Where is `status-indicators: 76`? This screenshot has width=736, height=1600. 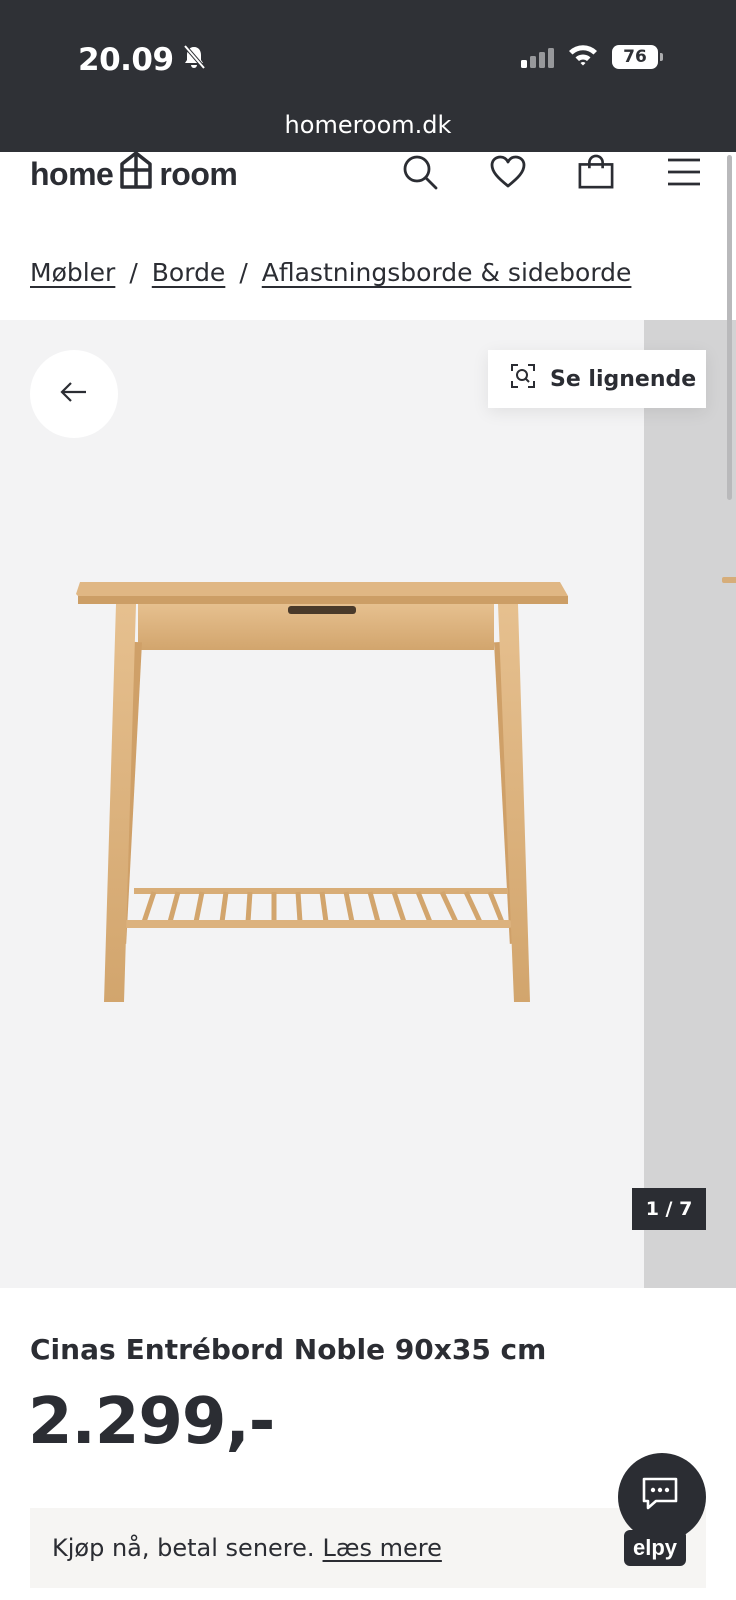
status-indicators: 76 is located at coordinates (592, 57).